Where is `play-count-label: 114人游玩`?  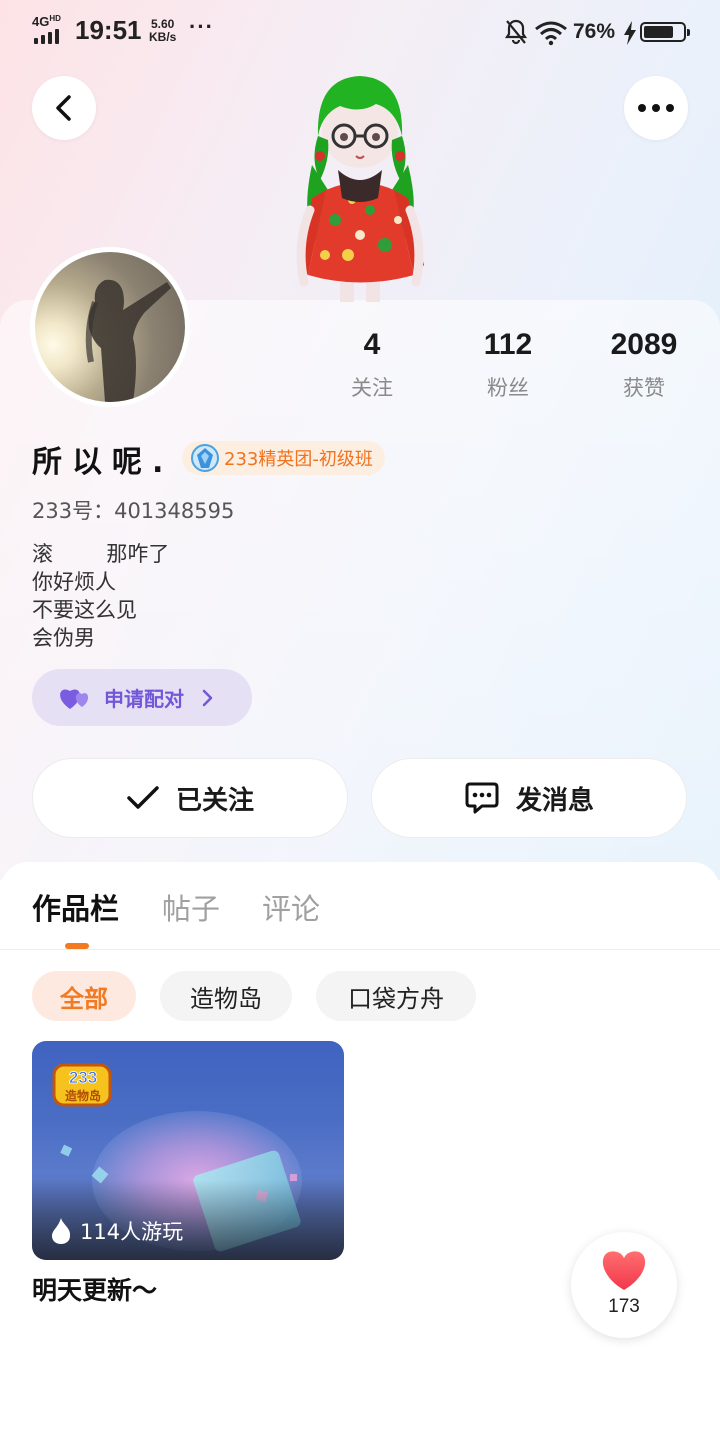
play-count-label: 114人游玩 is located at coordinates (132, 1232).